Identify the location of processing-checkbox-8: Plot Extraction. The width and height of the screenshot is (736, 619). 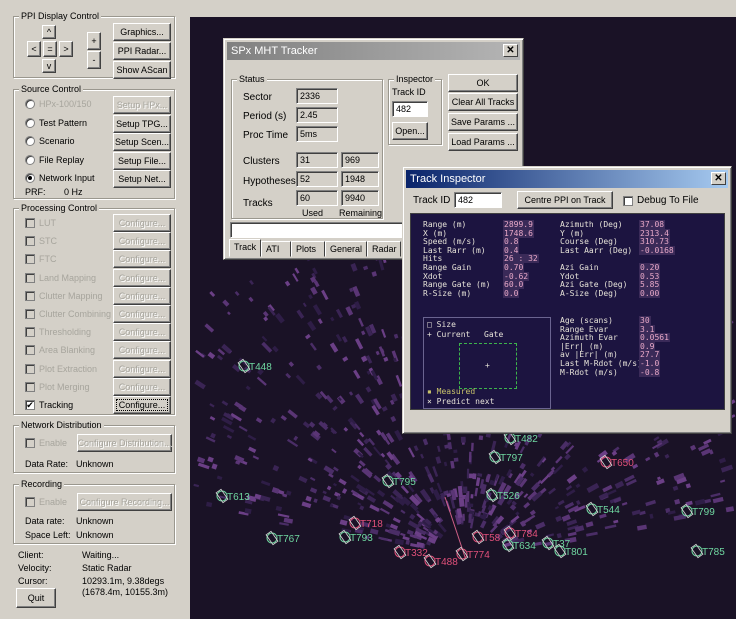
(61, 368).